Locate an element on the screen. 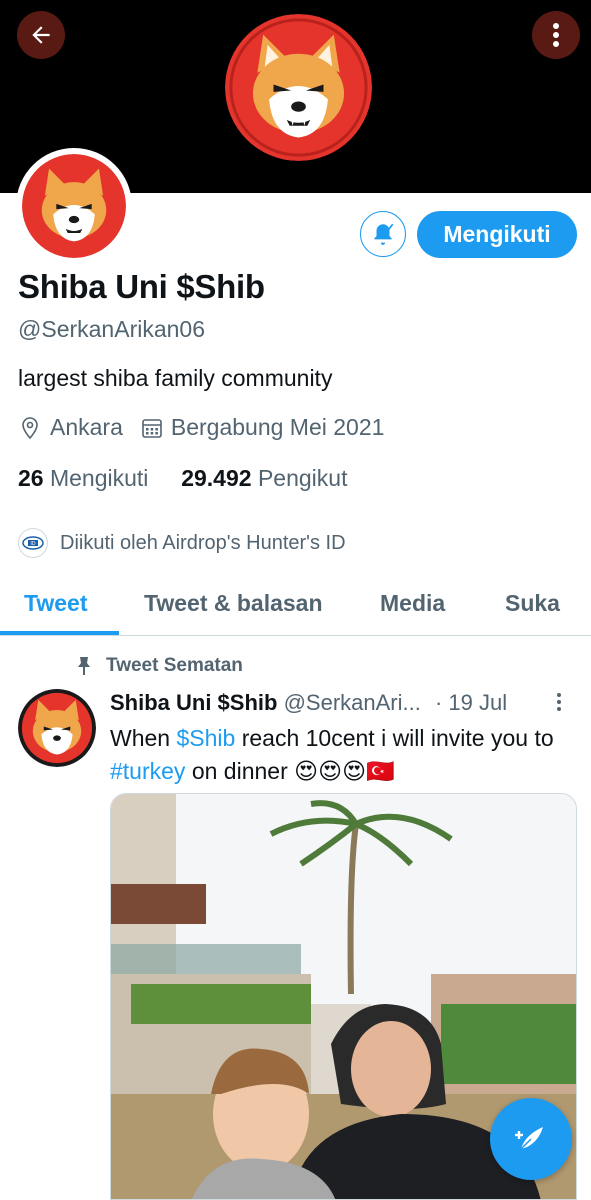 This screenshot has width=591, height=1200. follower-avatar-icon: ID is located at coordinates (33, 543).